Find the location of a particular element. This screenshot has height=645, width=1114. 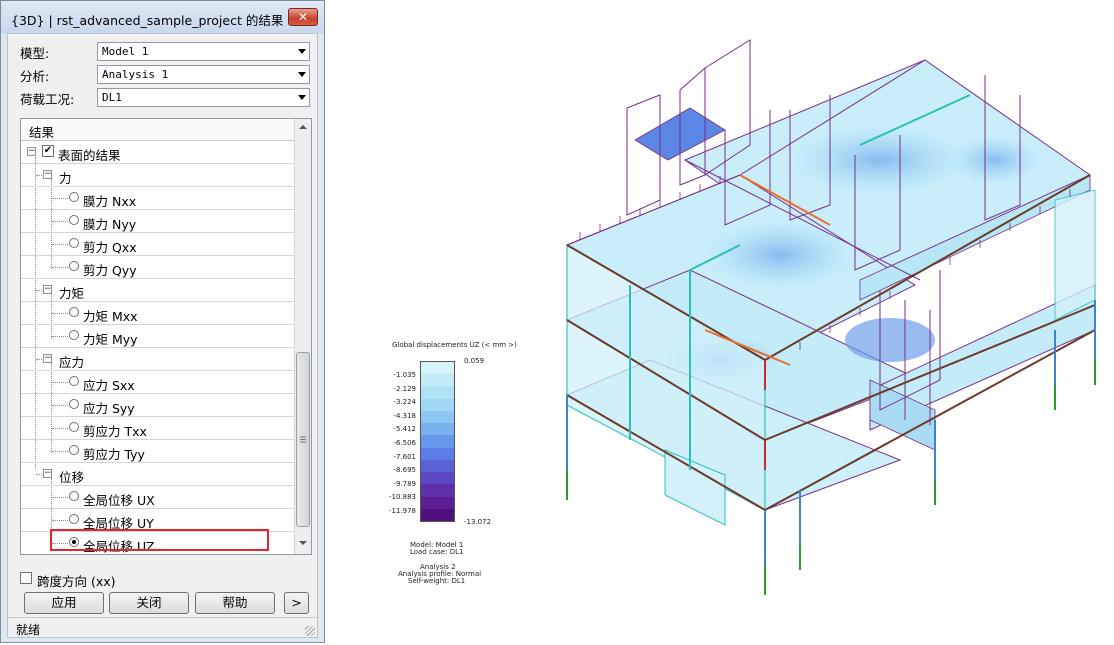

tree-item-qxx: 剪力 Qxx is located at coordinates (157, 244).